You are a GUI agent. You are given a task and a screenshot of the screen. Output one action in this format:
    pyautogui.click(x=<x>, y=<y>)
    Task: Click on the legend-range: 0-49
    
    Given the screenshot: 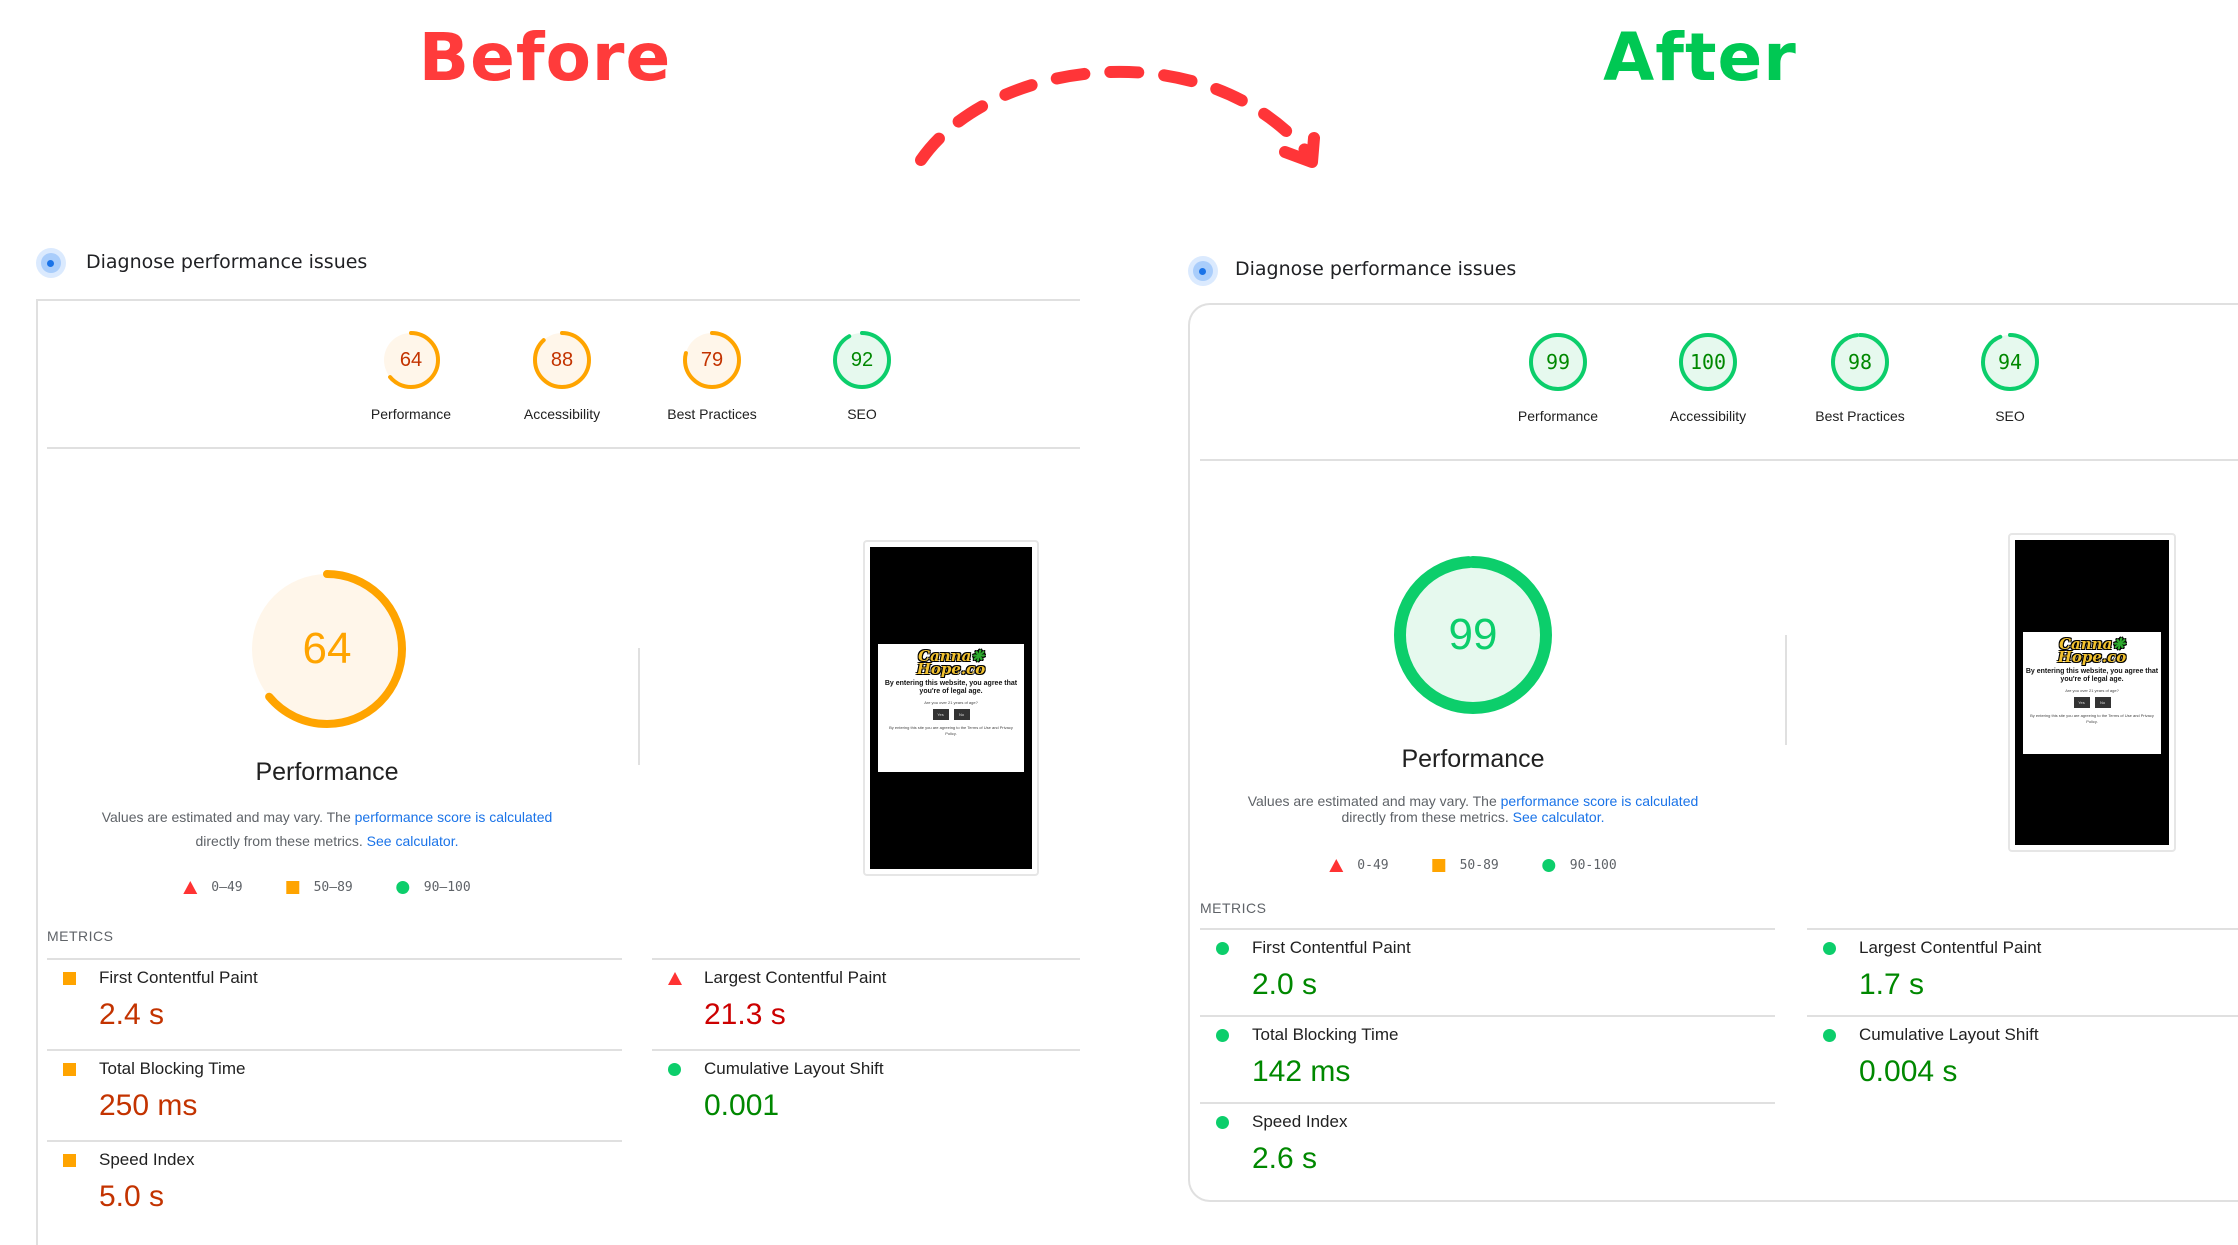 What is the action you would take?
    pyautogui.click(x=1373, y=865)
    